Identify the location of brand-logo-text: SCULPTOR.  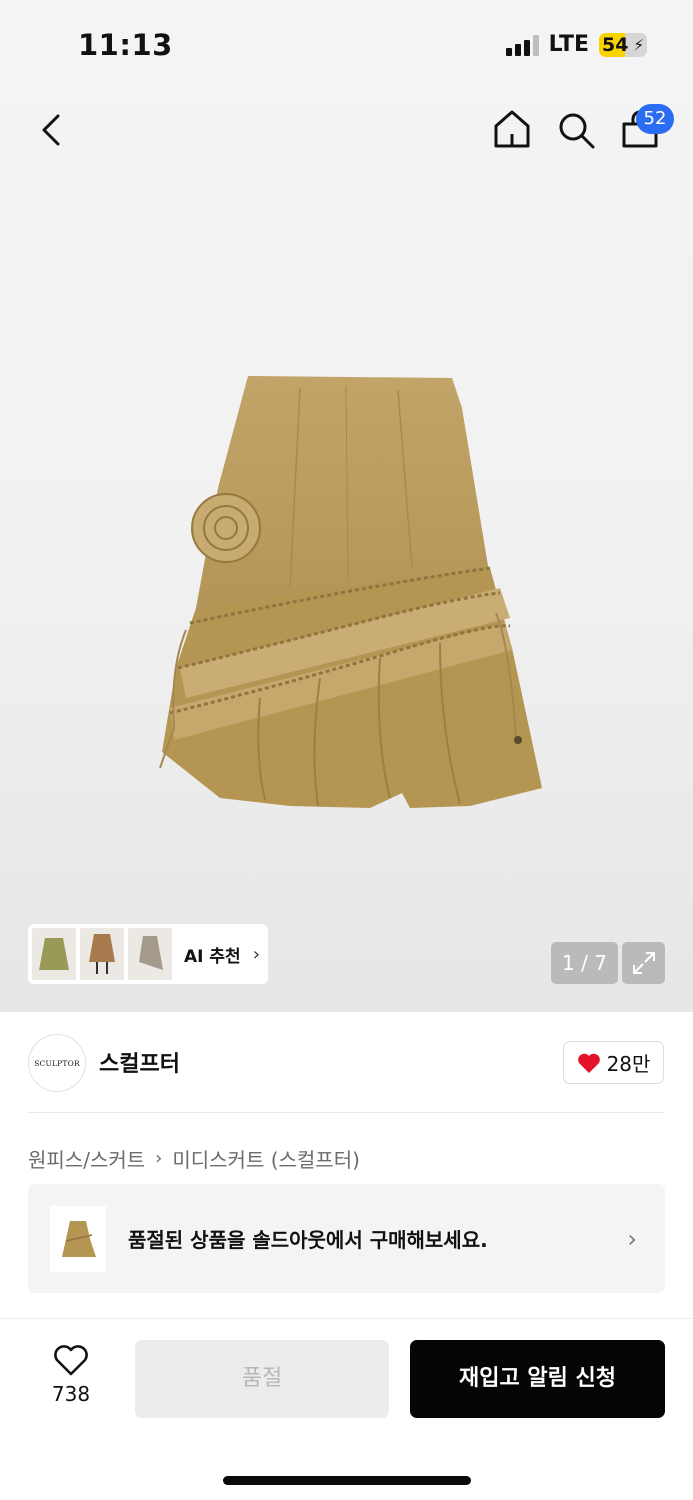
(57, 1063).